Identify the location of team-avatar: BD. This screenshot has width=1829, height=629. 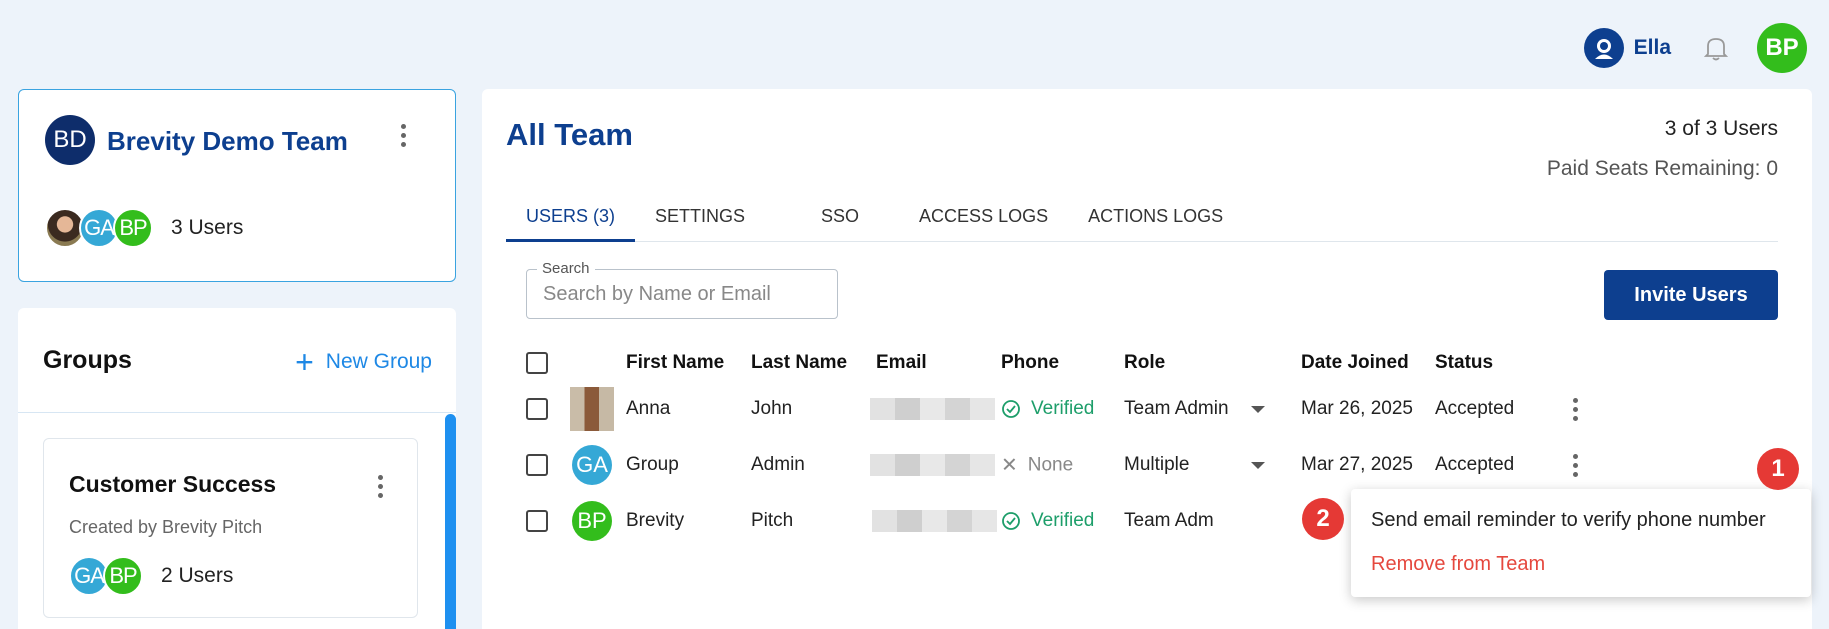
(70, 140).